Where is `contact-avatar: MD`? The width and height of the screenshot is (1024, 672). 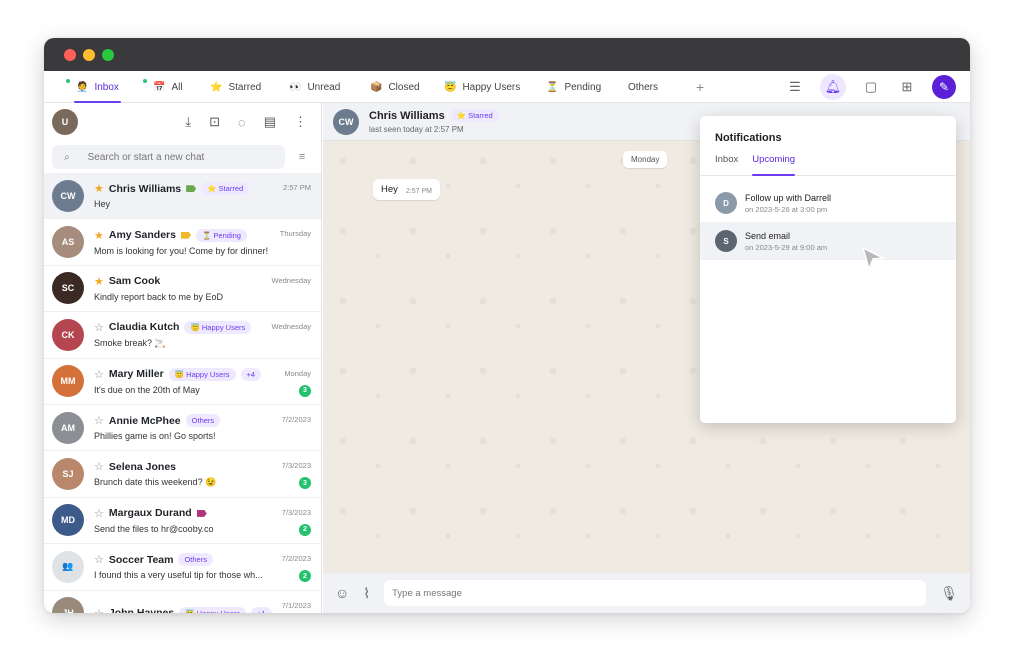 contact-avatar: MD is located at coordinates (68, 520).